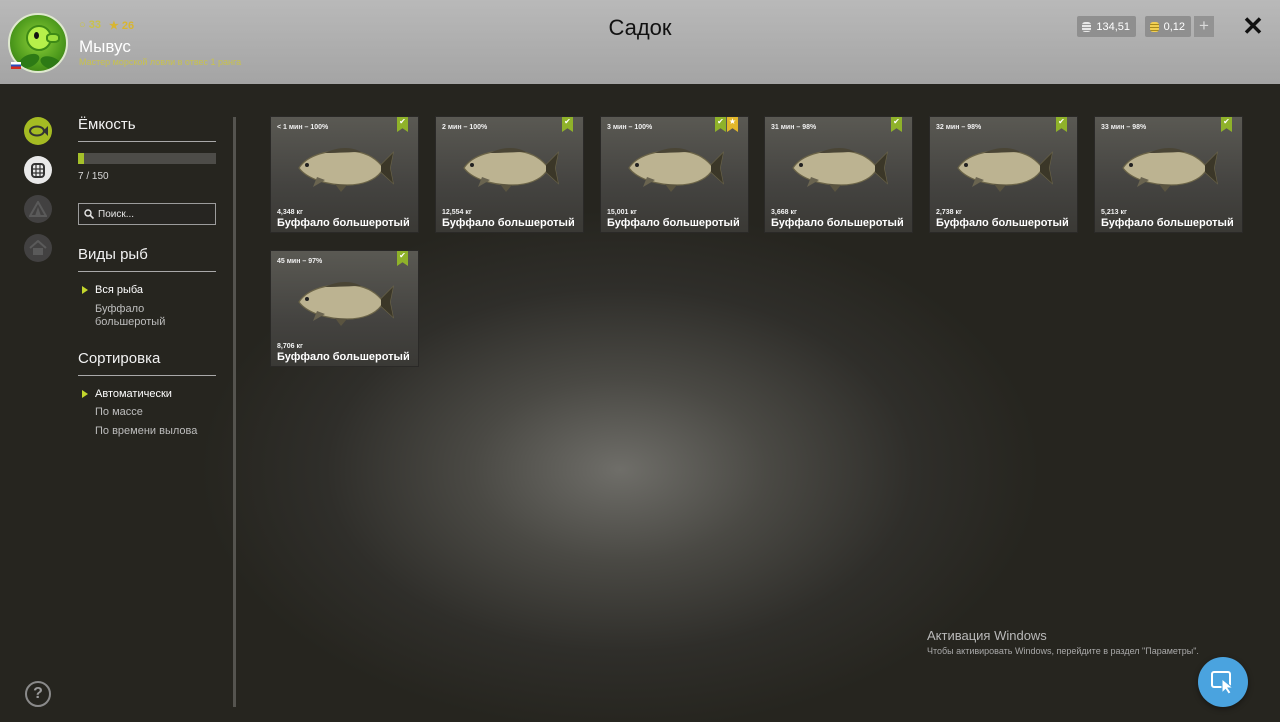  Describe the element at coordinates (290, 212) in the screenshot. I see `fish-weight: 4,348 кг` at that location.